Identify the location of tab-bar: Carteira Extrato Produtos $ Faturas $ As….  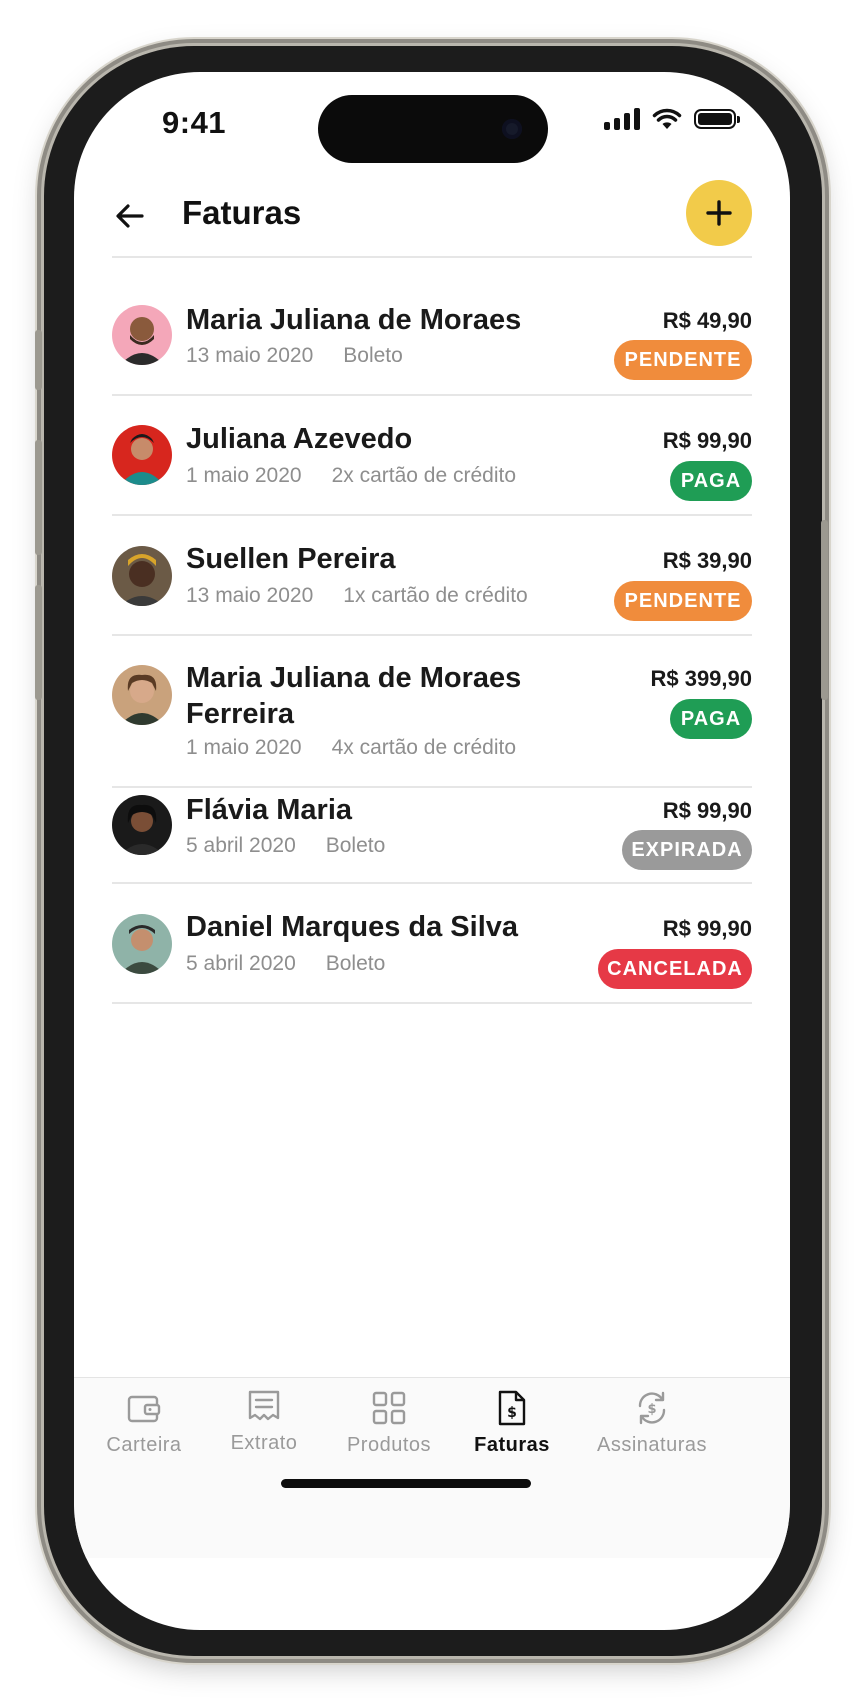
(432, 1467).